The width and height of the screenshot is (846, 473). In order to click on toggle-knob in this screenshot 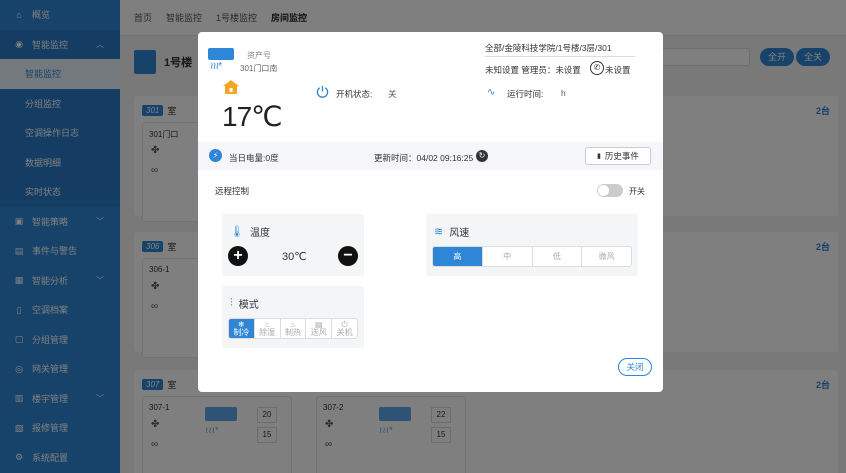, I will do `click(603, 190)`.